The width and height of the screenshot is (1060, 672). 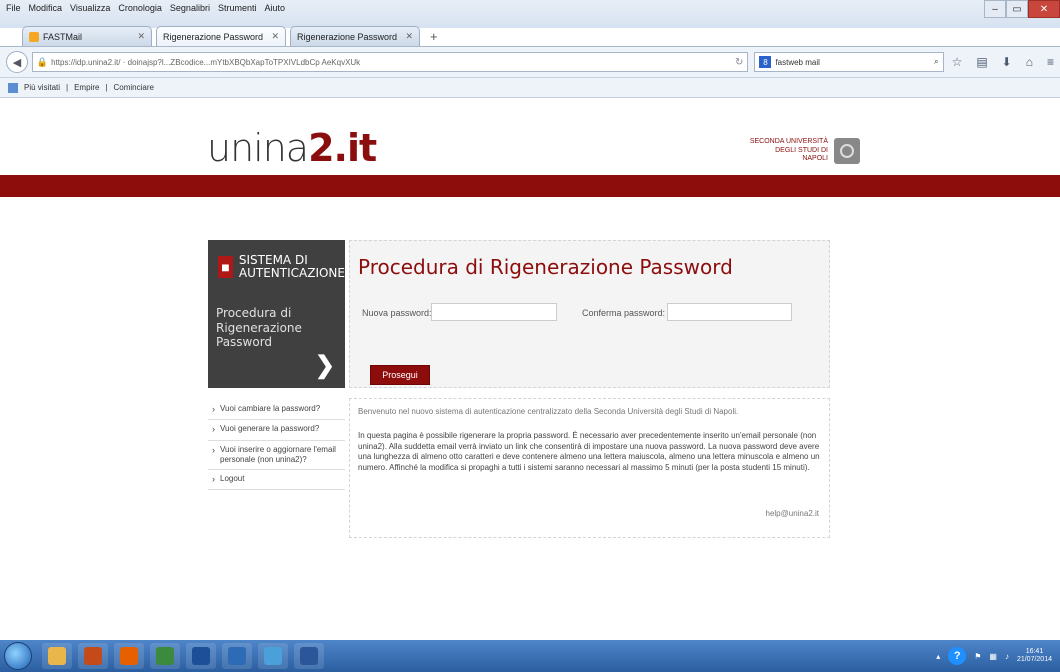 What do you see at coordinates (545, 267) in the screenshot?
I see `form-title: Procedura di Rigenerazione Password` at bounding box center [545, 267].